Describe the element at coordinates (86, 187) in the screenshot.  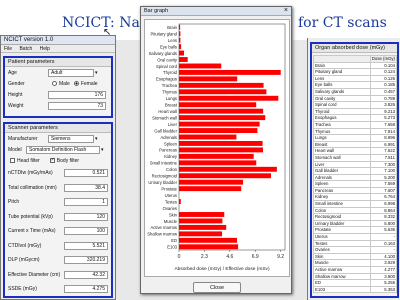
I see `scanner-field-value: 38.4` at that location.